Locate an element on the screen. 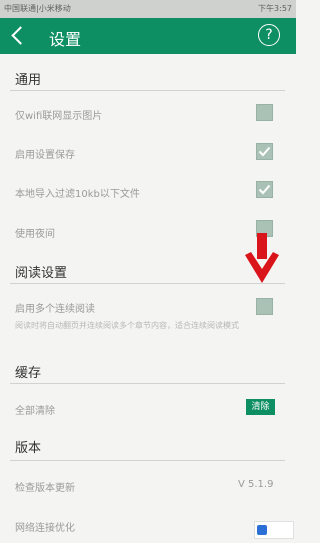 This screenshot has width=320, height=543. red-down-arrow-icon is located at coordinates (262, 258).